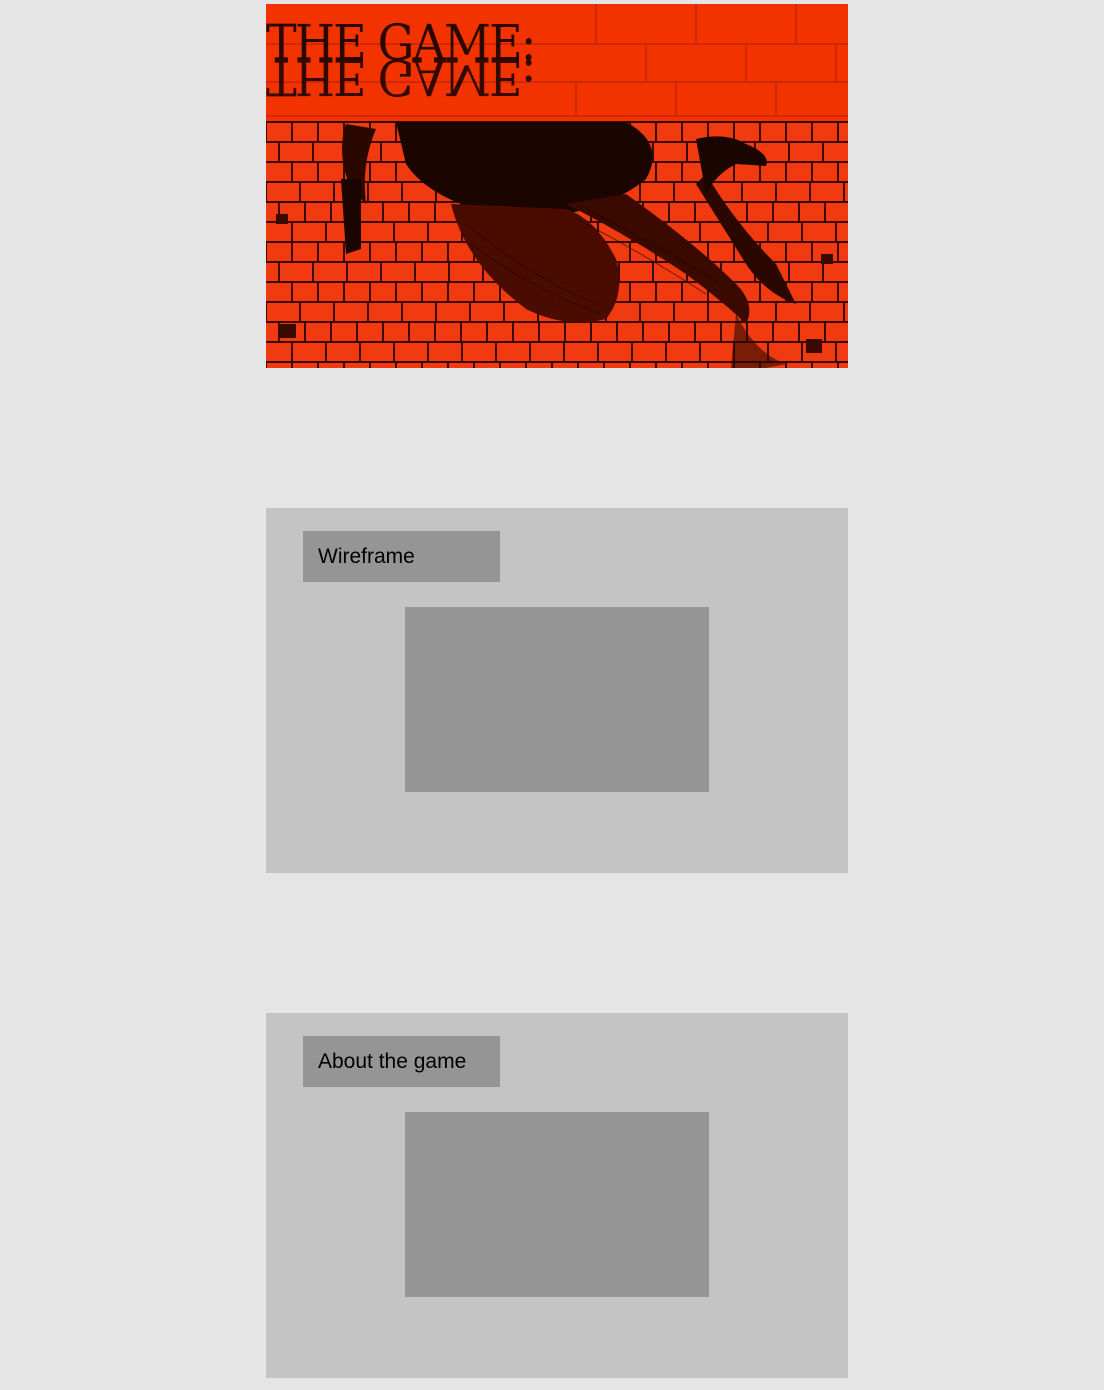 This screenshot has height=1390, width=1104. What do you see at coordinates (557, 699) in the screenshot?
I see `wireframe-placeholder-image` at bounding box center [557, 699].